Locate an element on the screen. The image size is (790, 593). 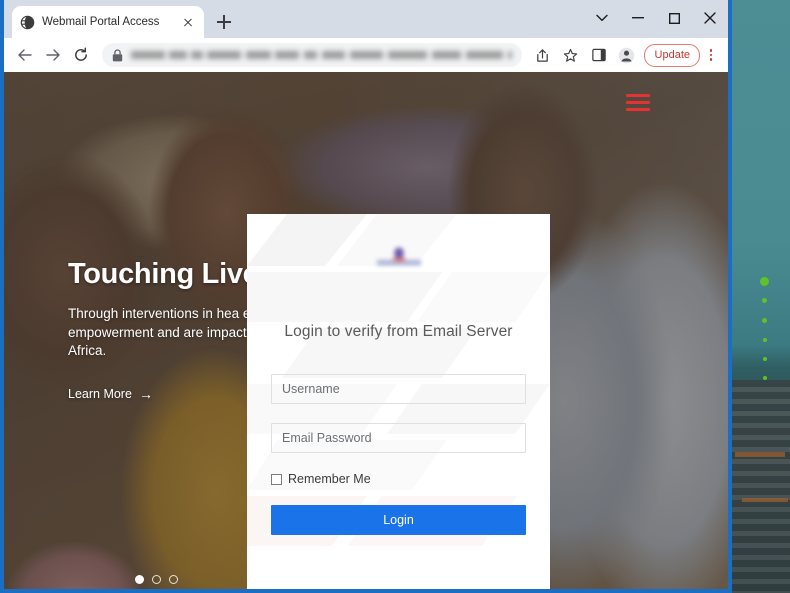
username-input is located at coordinates (398, 389).